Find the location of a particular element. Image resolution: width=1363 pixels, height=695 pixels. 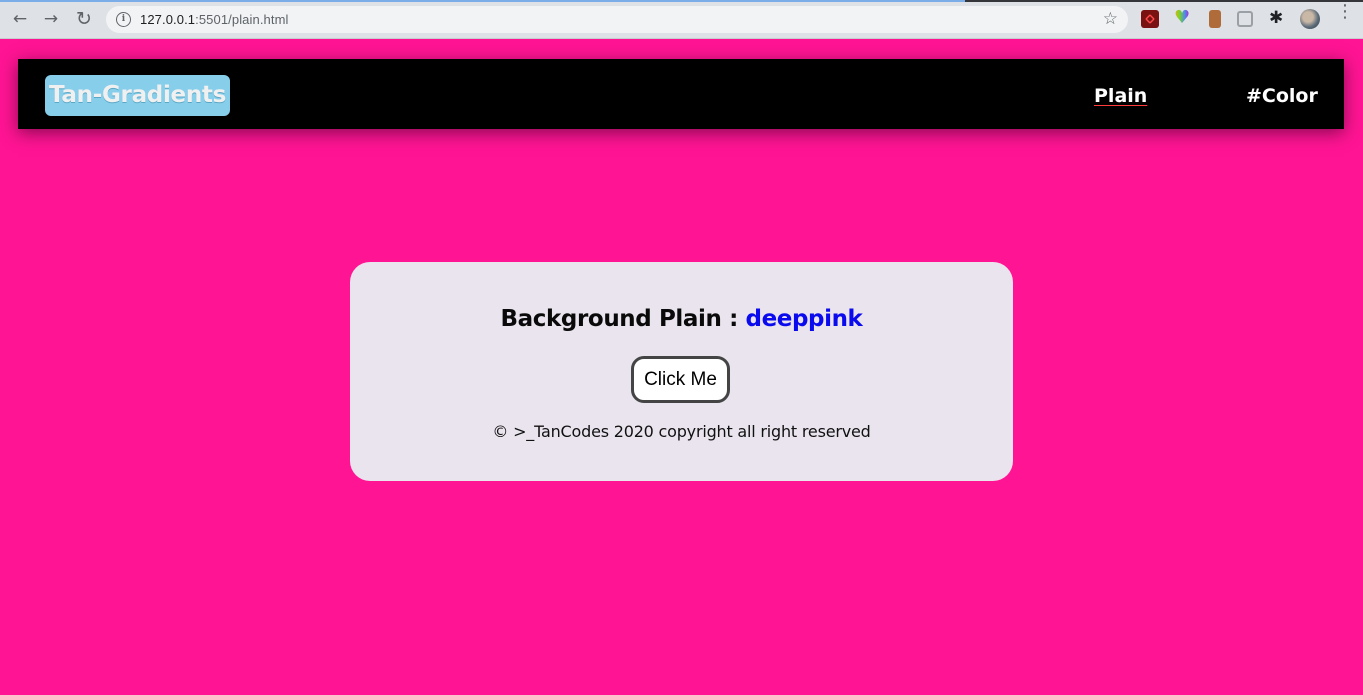

nav-link-color: #Color is located at coordinates (1282, 96).